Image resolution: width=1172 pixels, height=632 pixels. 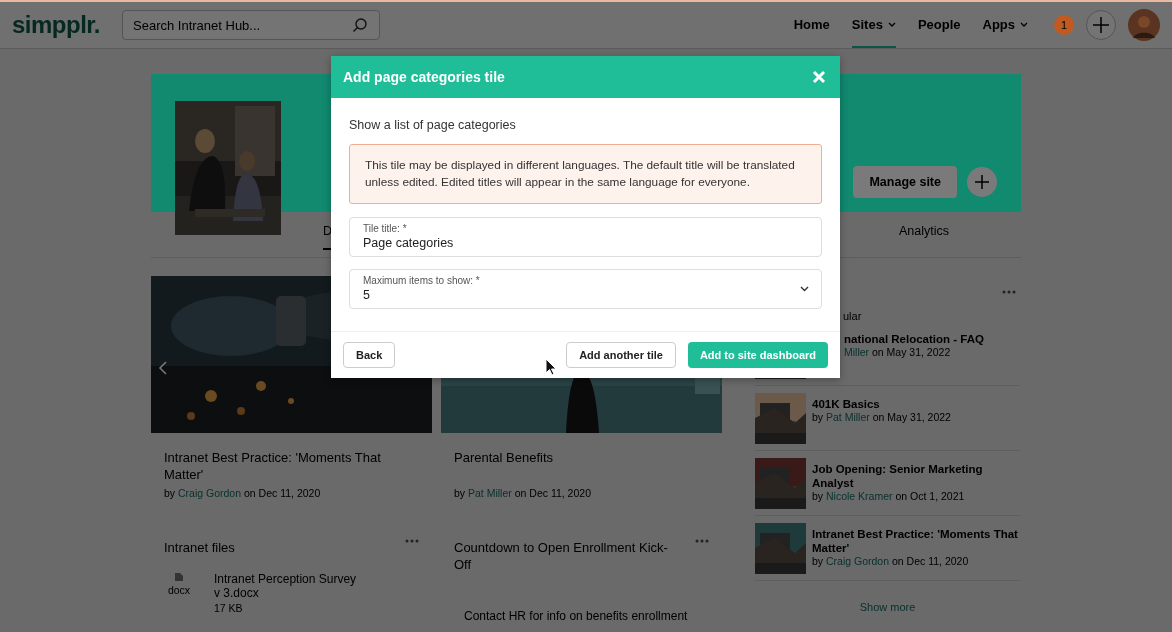 I want to click on info-notice: This tile may be displayed in different languages. The default title will be translated unless edited. Edited titles will appear in the same language for everyone., so click(x=585, y=174).